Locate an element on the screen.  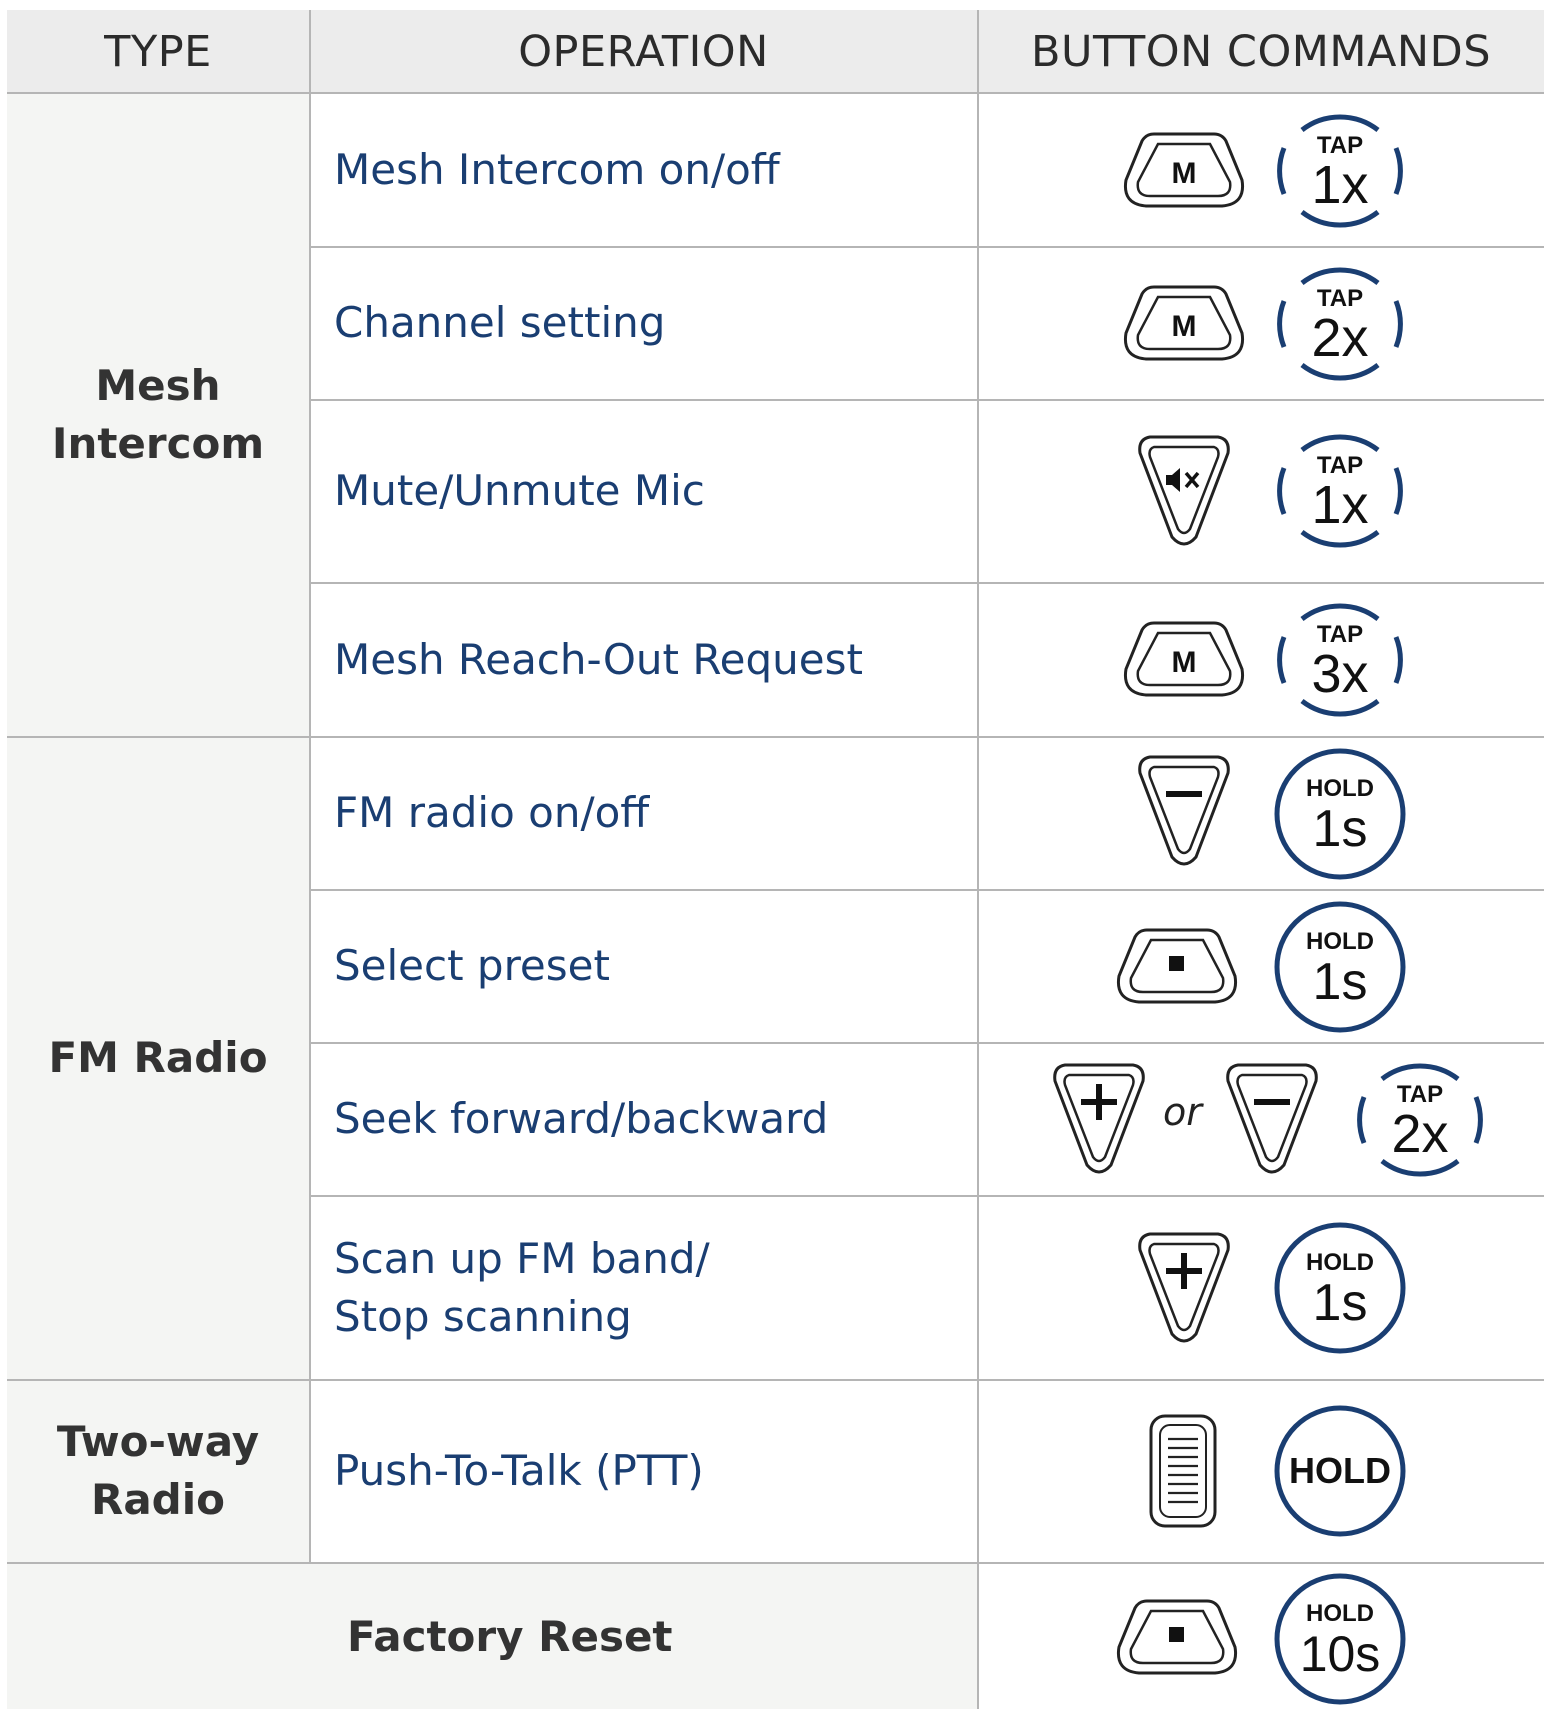
operation-label: Mesh Reach-Out Request is located at coordinates (598, 659).